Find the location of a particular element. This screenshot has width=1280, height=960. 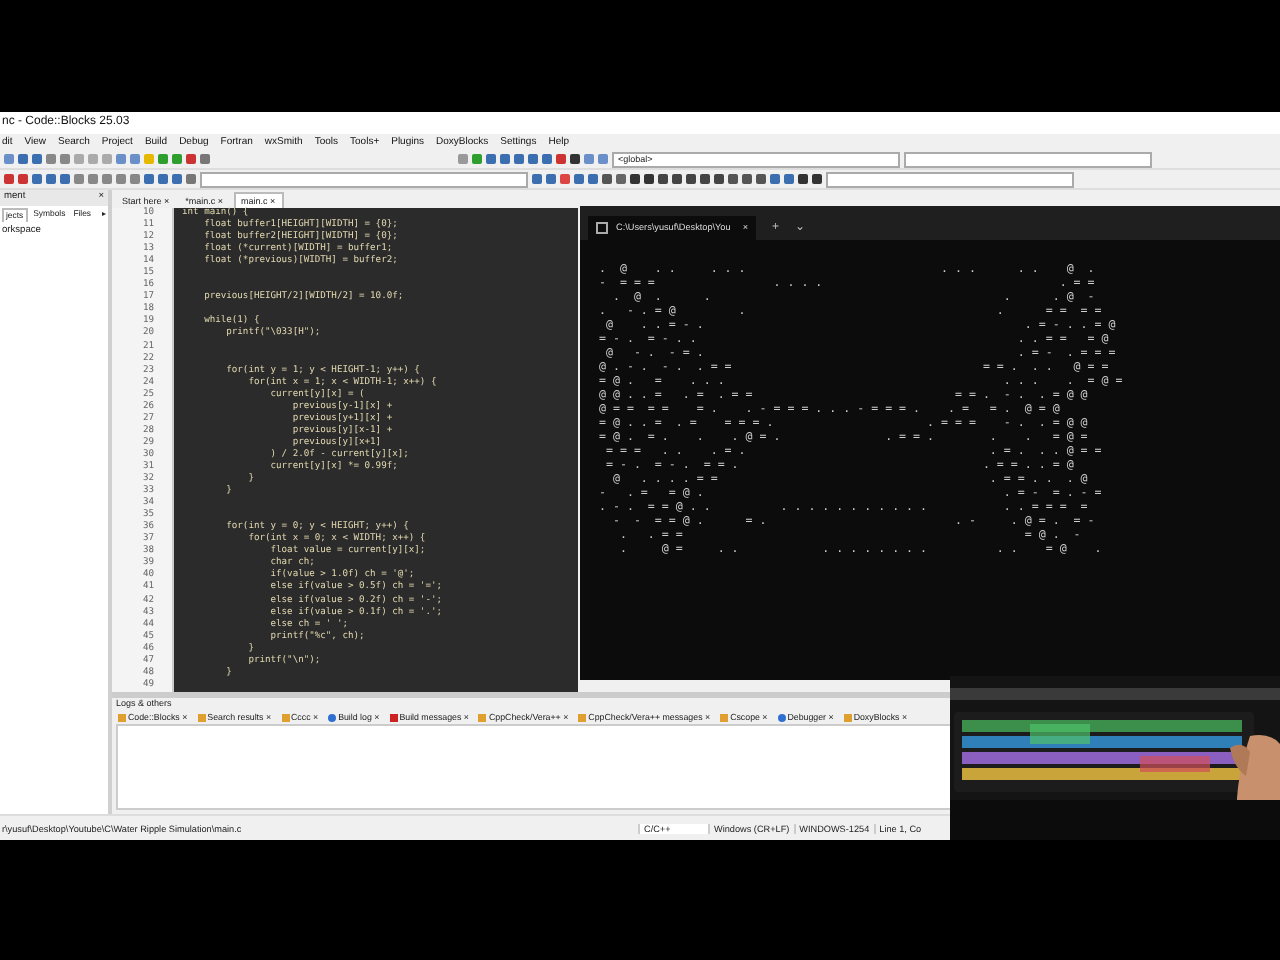

terminal-icon is located at coordinates (602, 228).